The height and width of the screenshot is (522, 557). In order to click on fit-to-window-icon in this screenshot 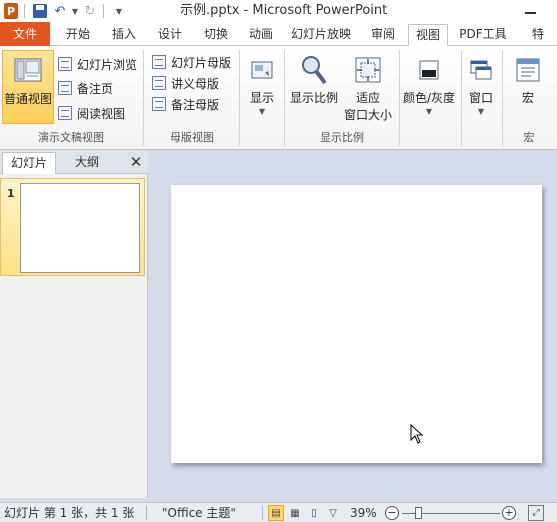, I will do `click(368, 70)`.